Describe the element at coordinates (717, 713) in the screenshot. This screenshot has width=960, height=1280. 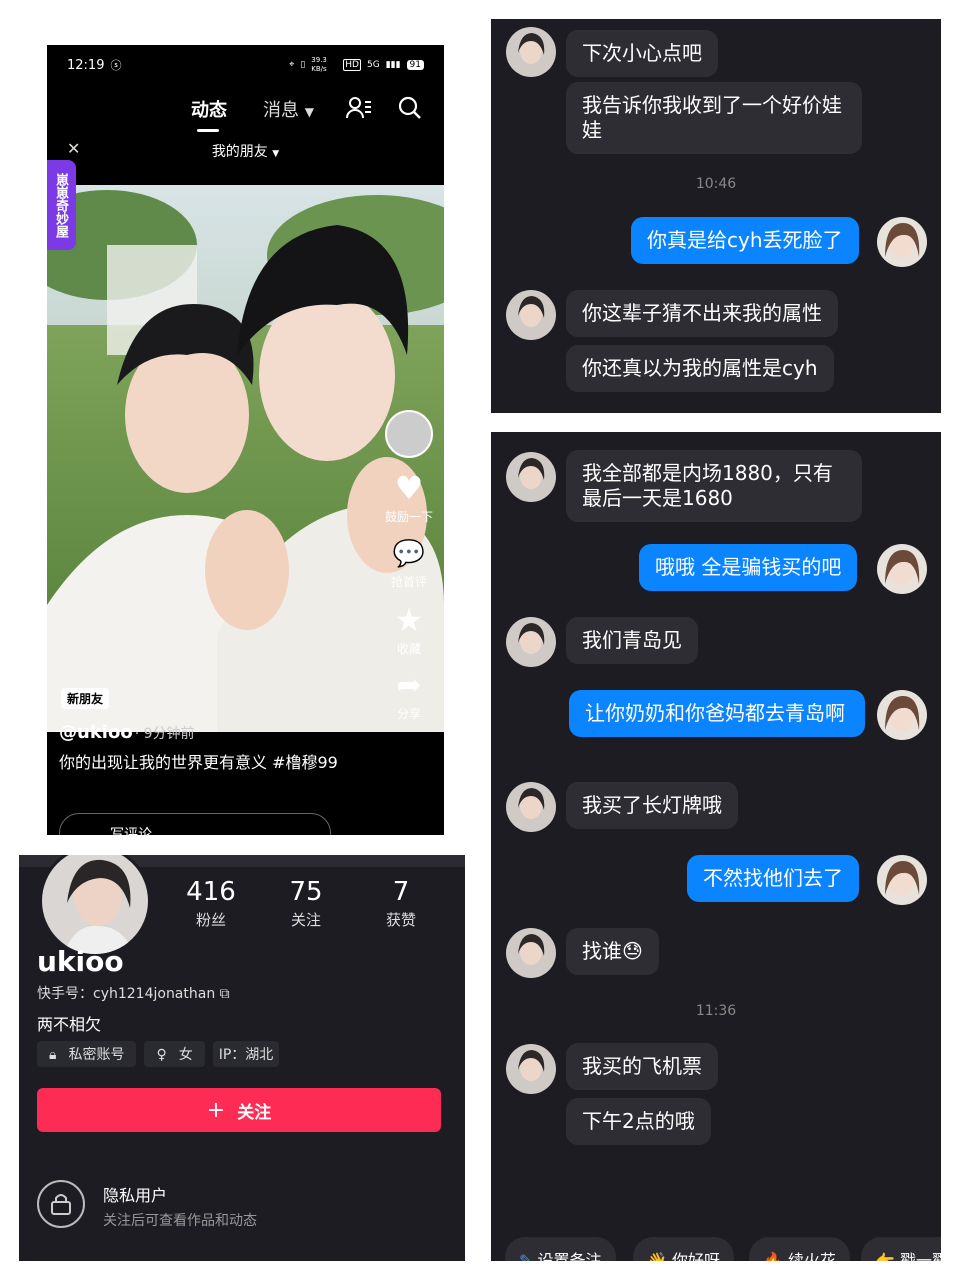
I see `message-out: 让你奶奶和你爸妈都去青岛啊` at that location.